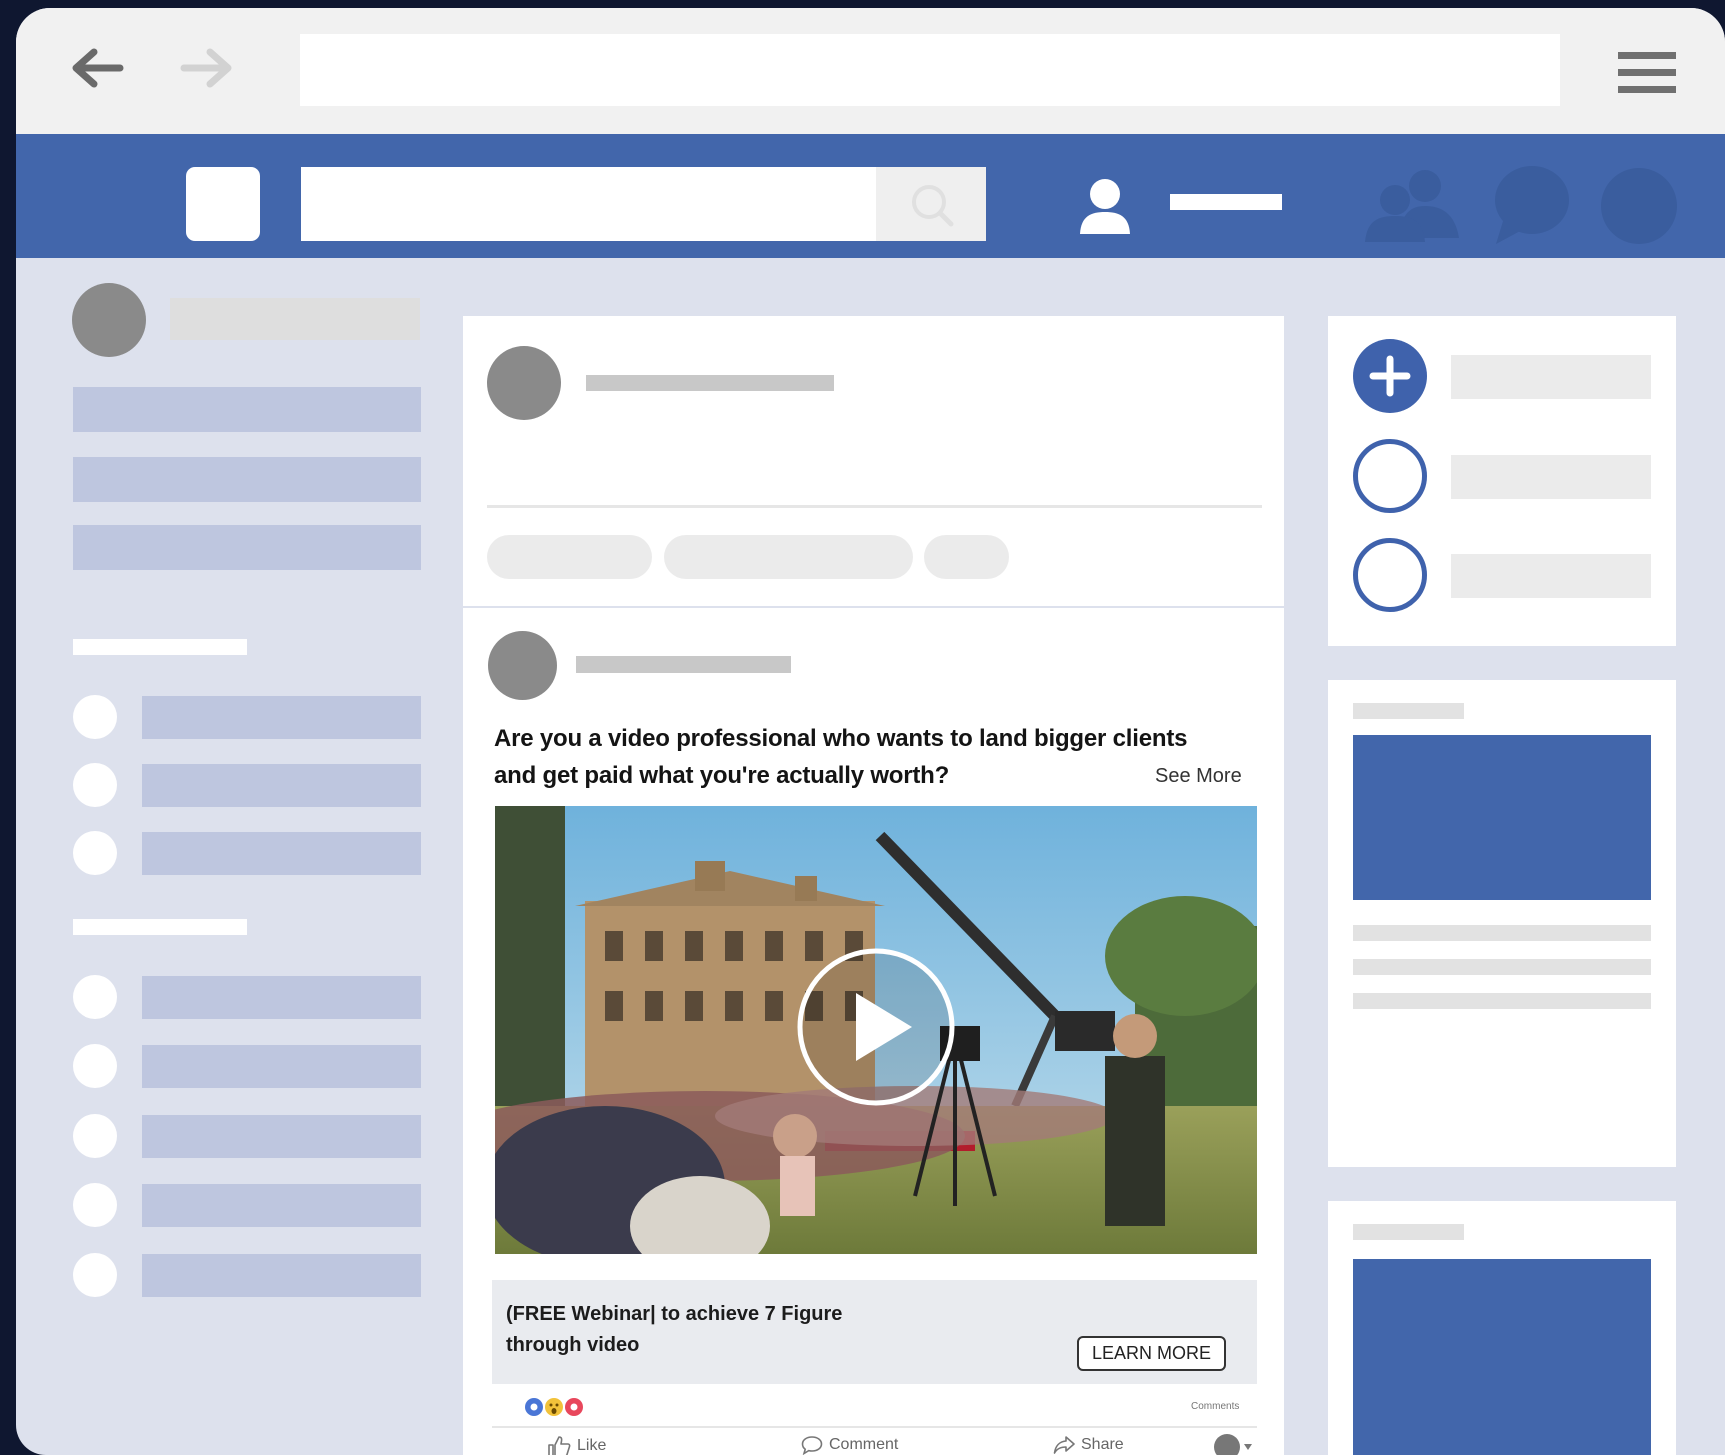  I want to click on address-bar, so click(930, 70).